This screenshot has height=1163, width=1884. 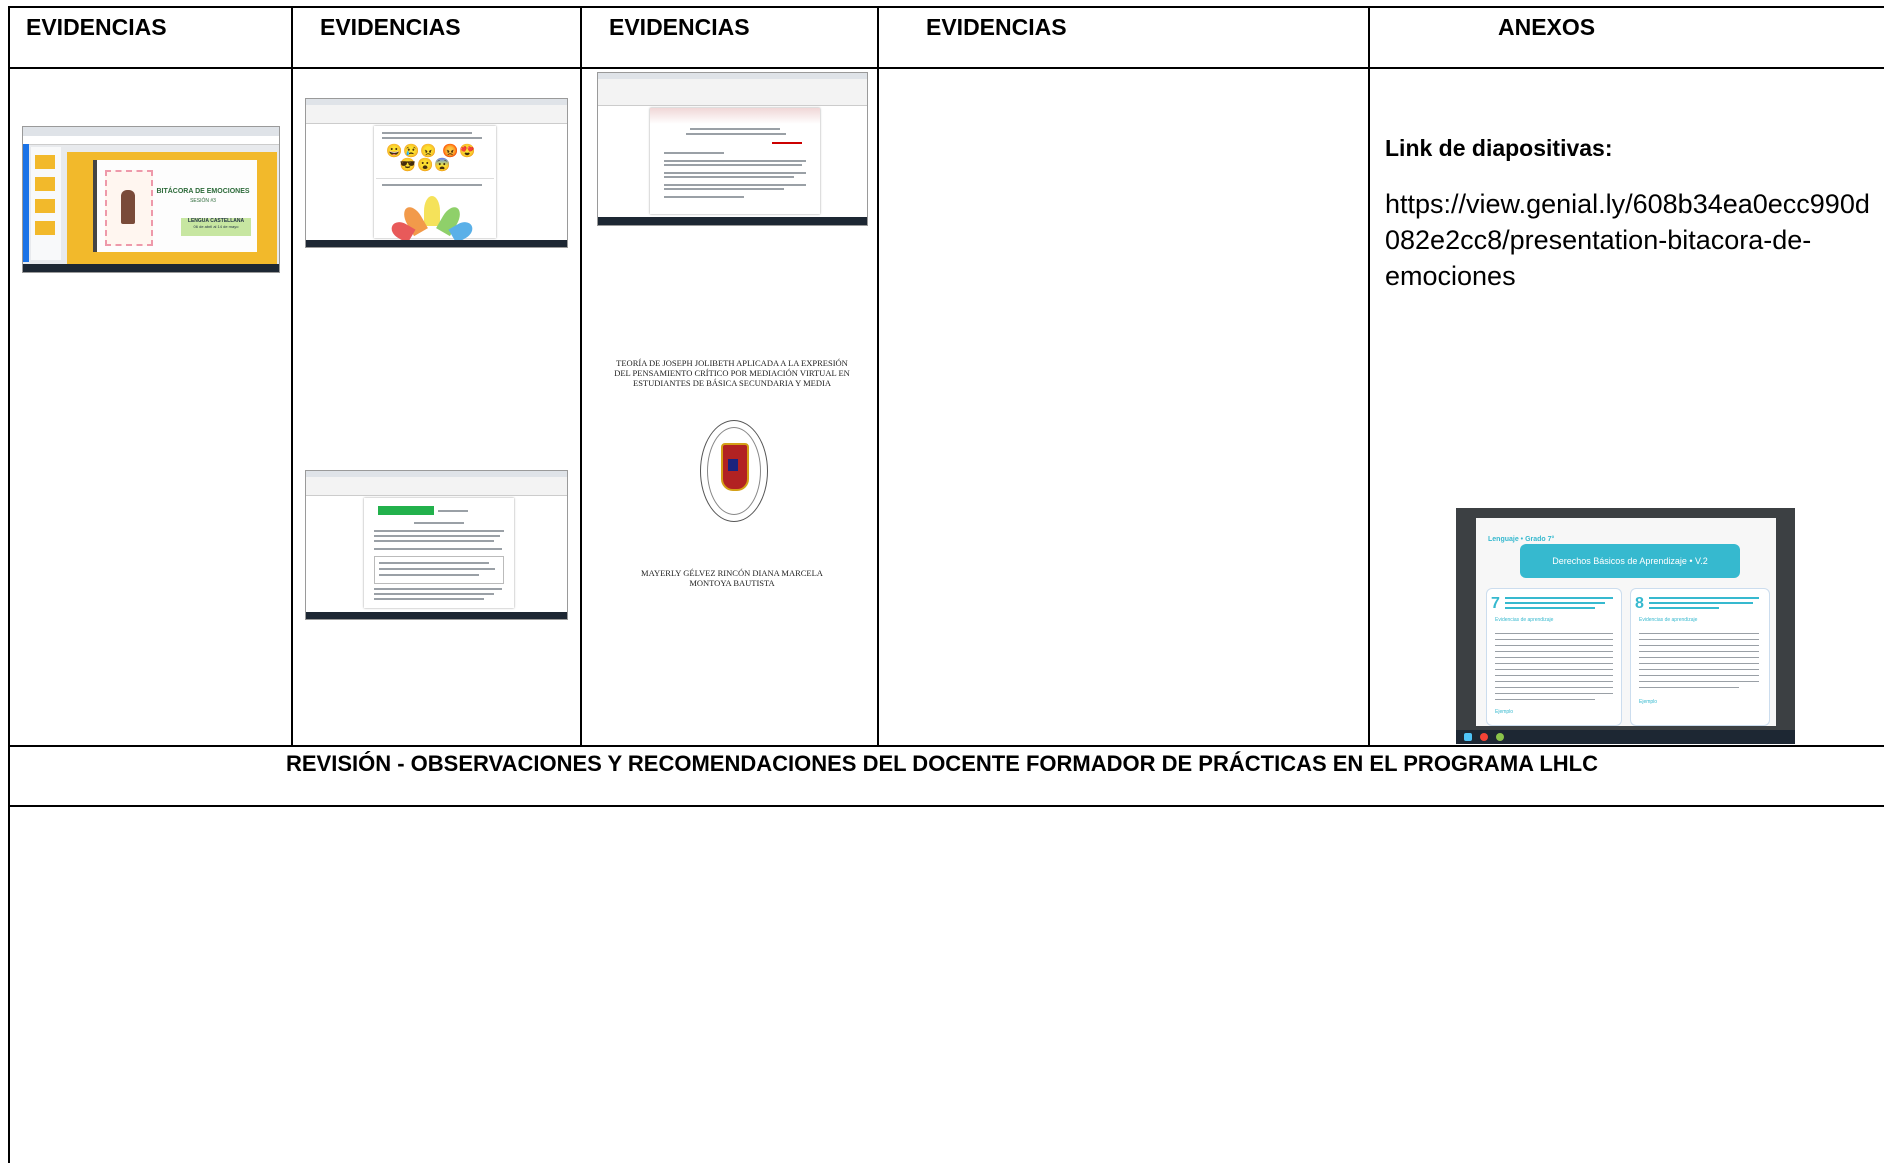 I want to click on header-anexos: ANEXOS, so click(x=1547, y=27).